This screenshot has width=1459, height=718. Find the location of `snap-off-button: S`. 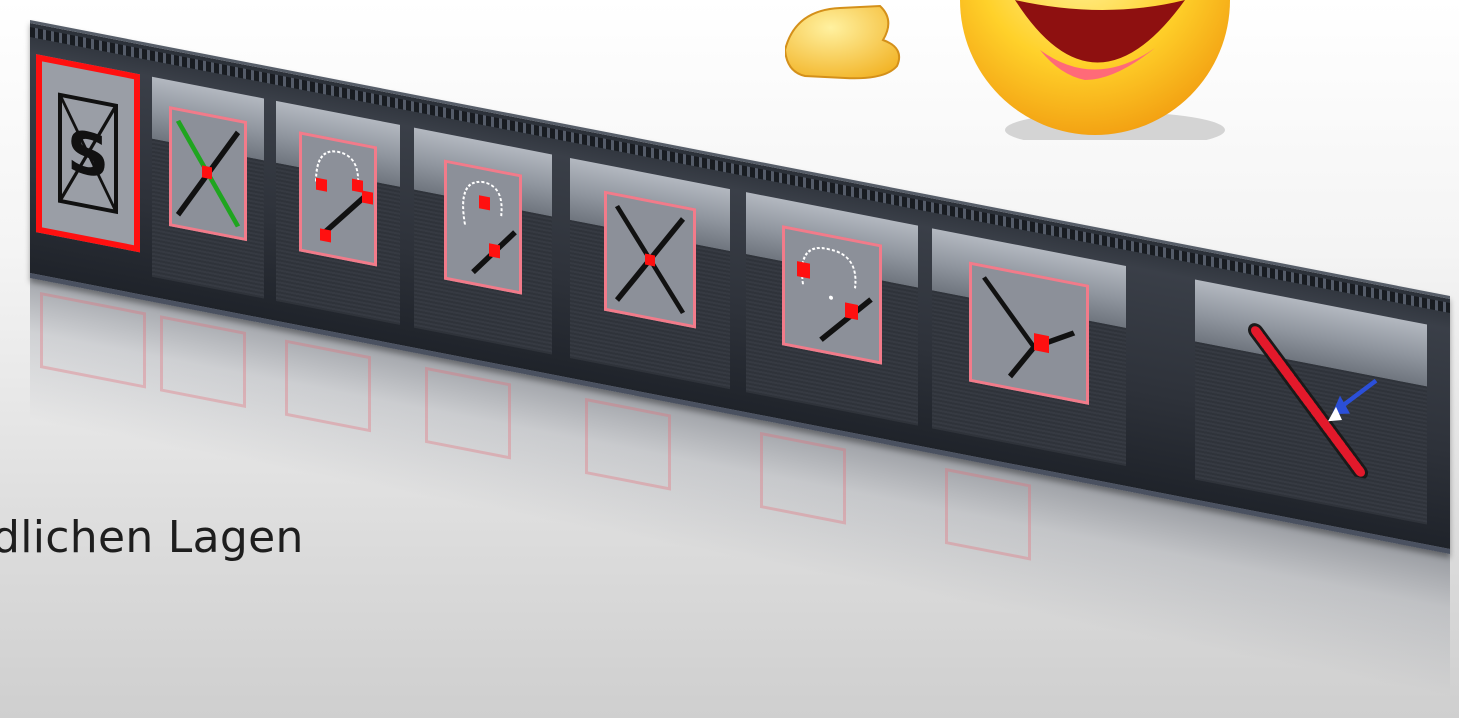

snap-off-button: S is located at coordinates (88, 164).